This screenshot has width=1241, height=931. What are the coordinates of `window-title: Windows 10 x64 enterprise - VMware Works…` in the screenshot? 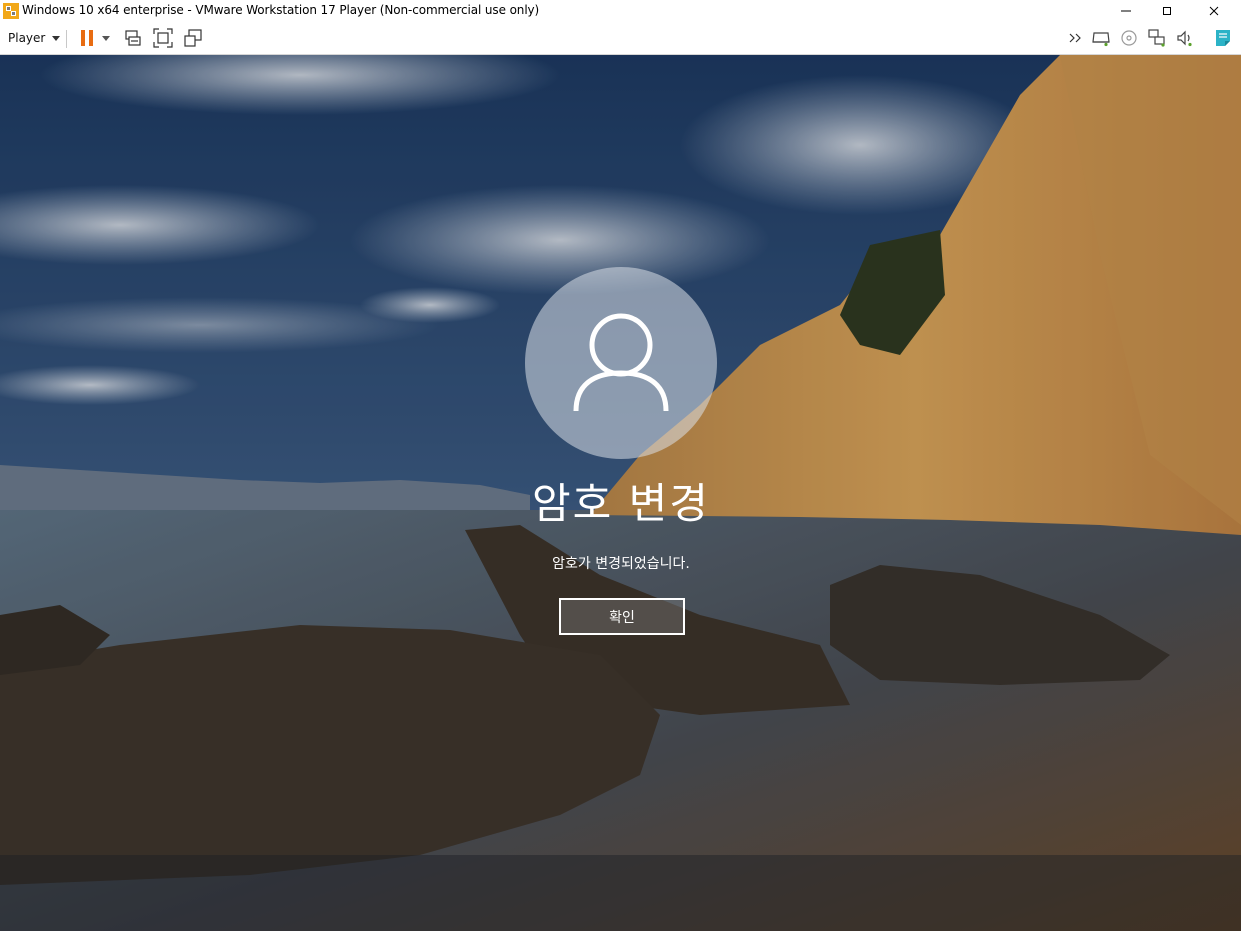 It's located at (281, 10).